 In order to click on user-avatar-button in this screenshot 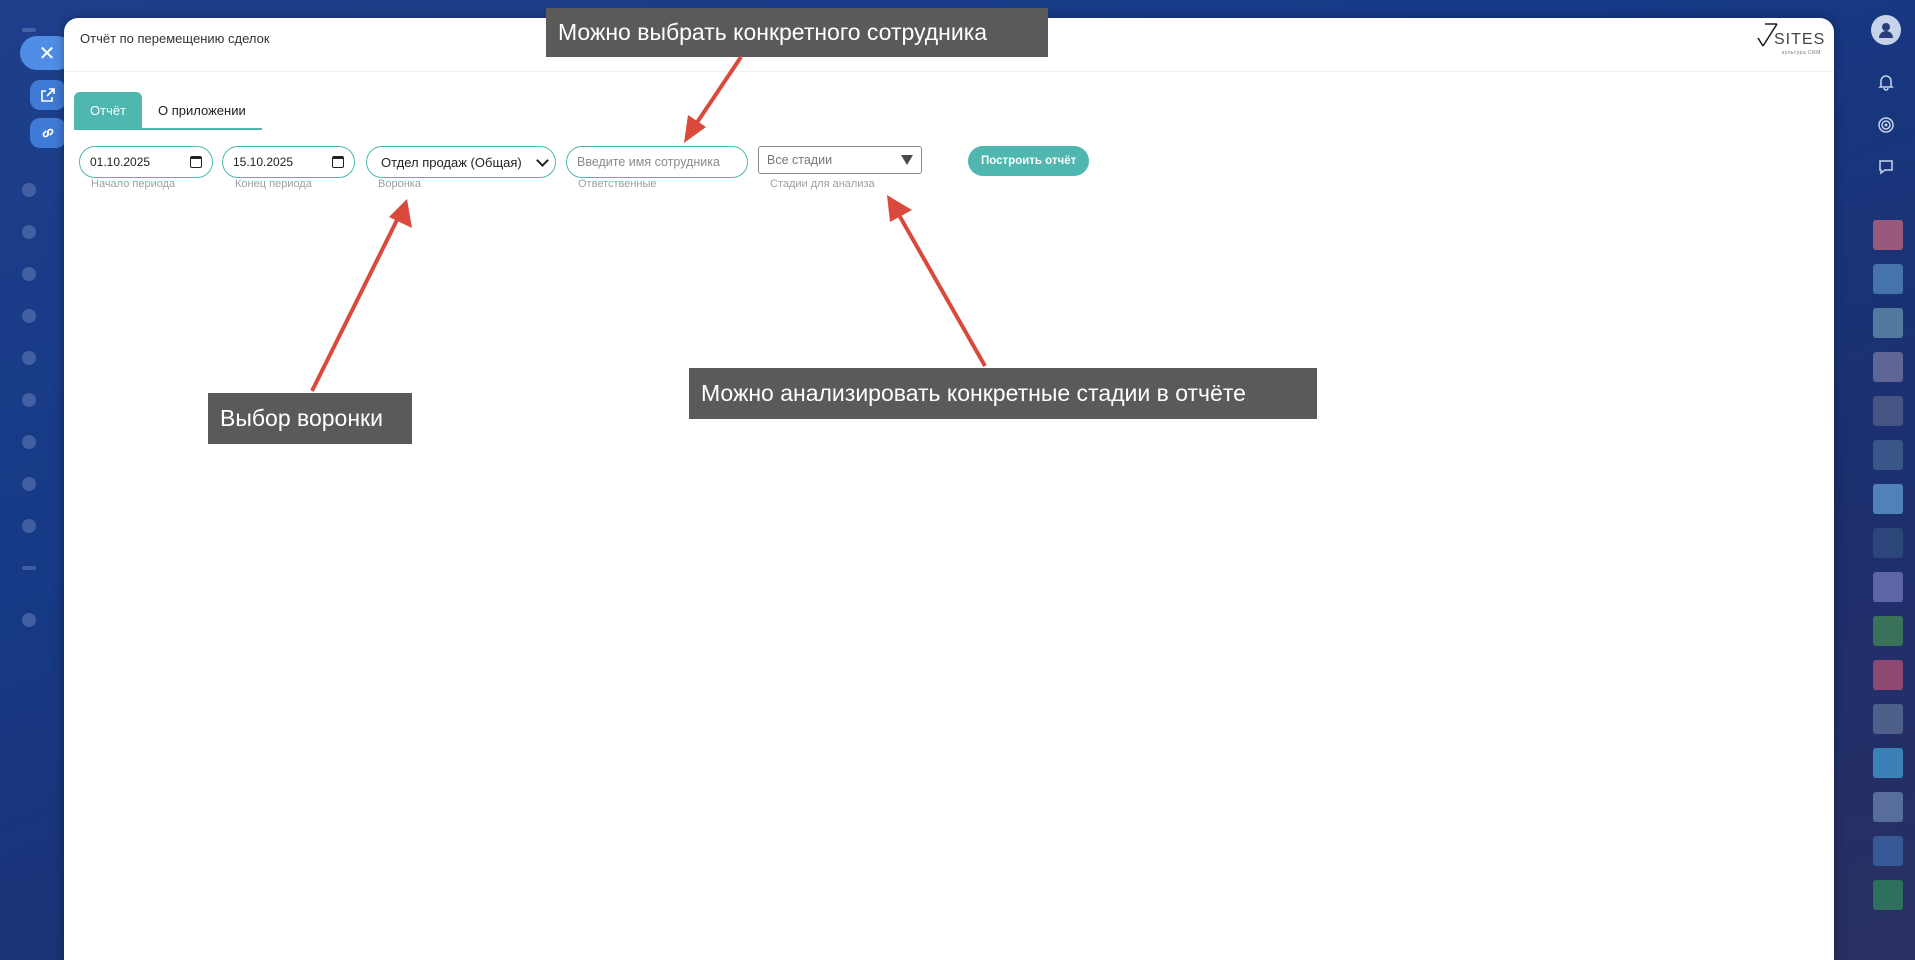, I will do `click(1886, 30)`.